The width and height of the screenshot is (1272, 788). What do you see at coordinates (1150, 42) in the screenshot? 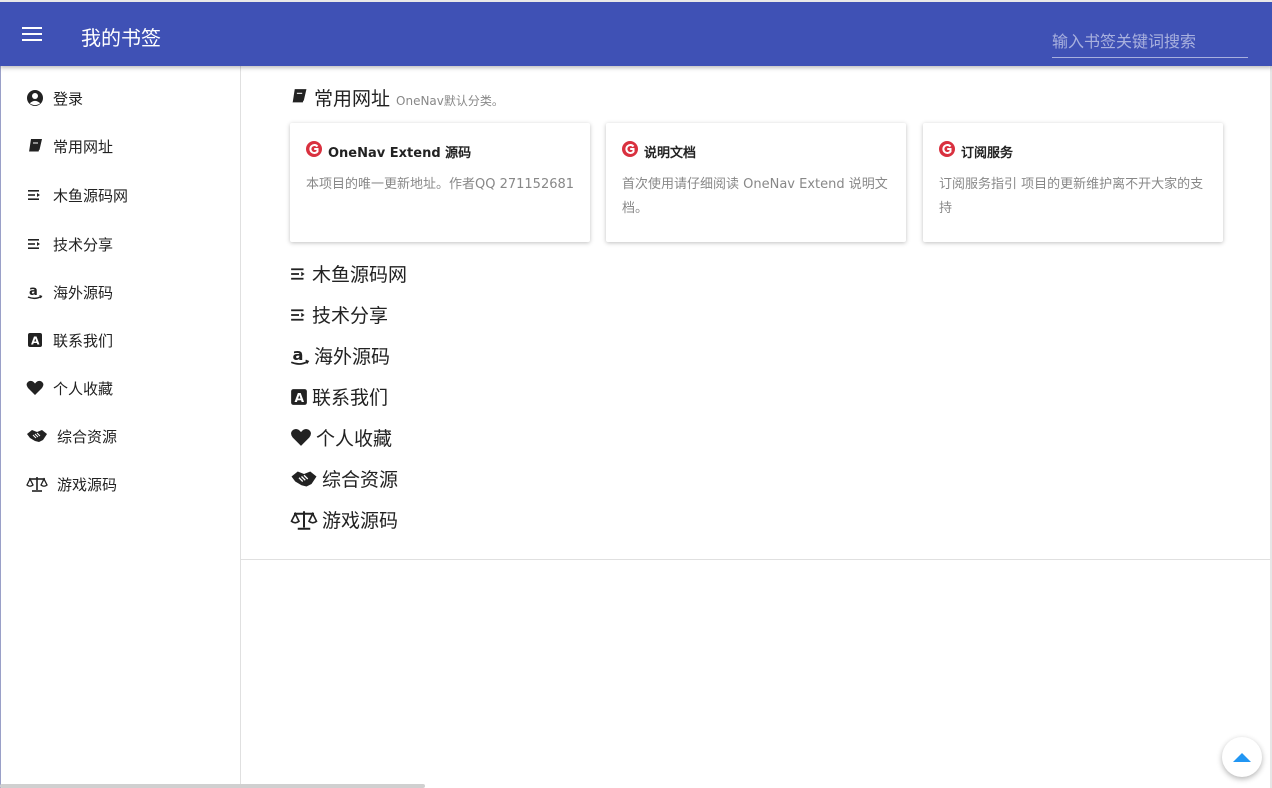
I see `search-input` at bounding box center [1150, 42].